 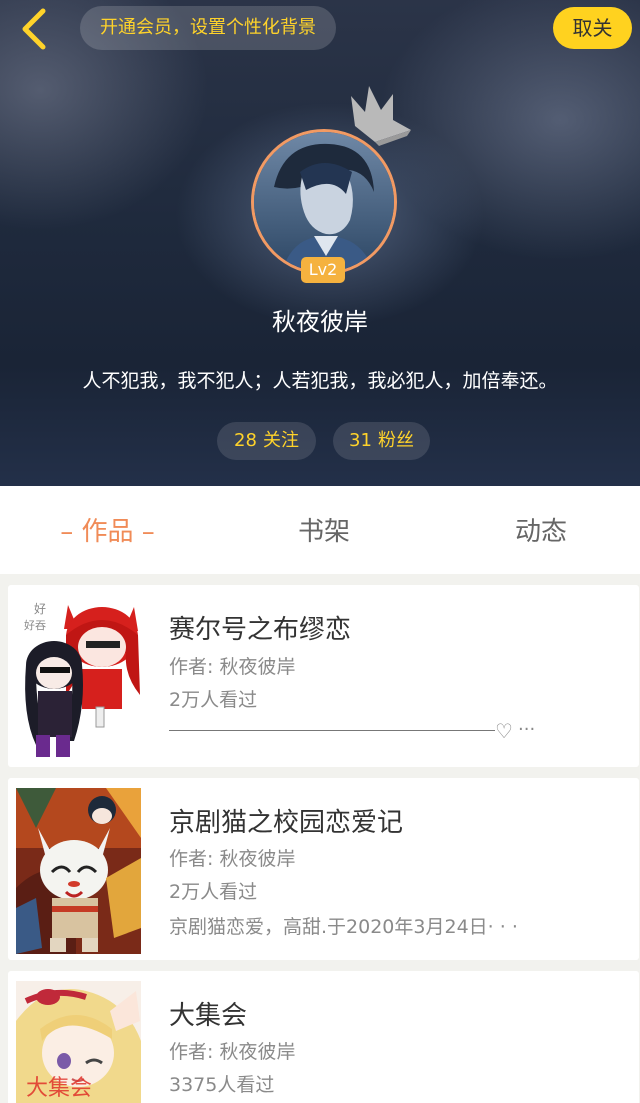 What do you see at coordinates (323, 1037) in the screenshot?
I see `work-card: 大集会 大集会 作者: 秋夜彼岸 3375人看过` at bounding box center [323, 1037].